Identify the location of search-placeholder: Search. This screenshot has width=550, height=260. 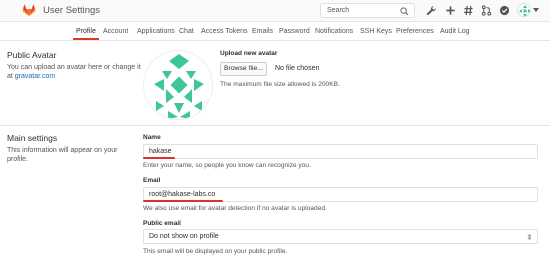
(338, 10).